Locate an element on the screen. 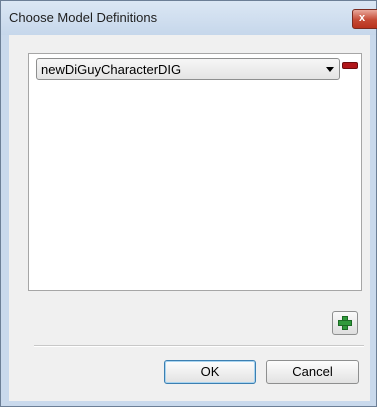  close-button: x is located at coordinates (364, 19).